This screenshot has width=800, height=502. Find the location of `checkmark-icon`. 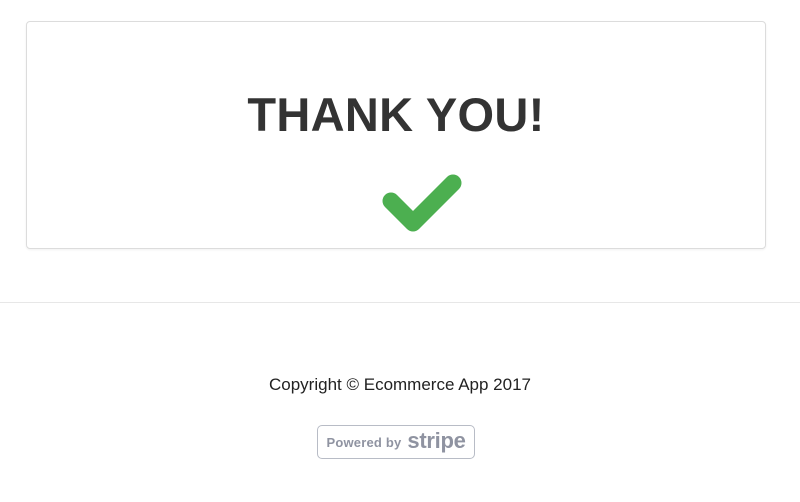

checkmark-icon is located at coordinates (422, 205).